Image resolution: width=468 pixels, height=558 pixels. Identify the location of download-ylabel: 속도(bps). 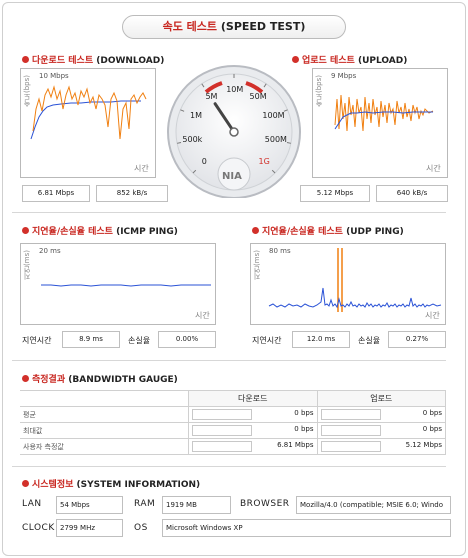
(27, 91).